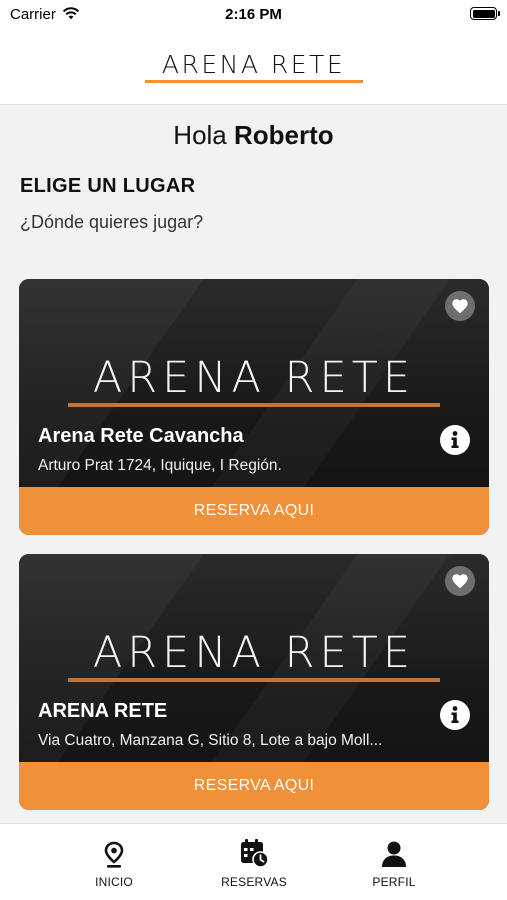 The width and height of the screenshot is (507, 900). I want to click on user-icon, so click(394, 854).